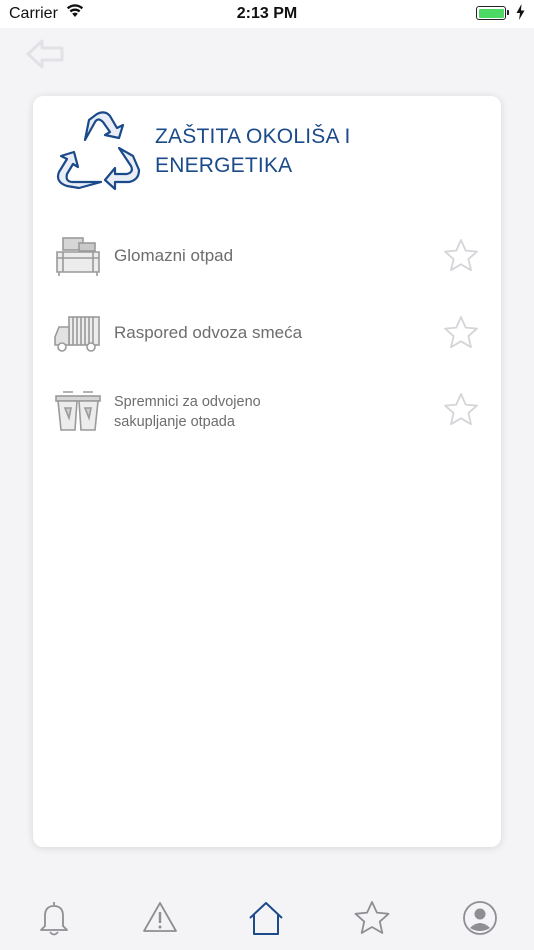 The image size is (534, 950). What do you see at coordinates (77, 334) in the screenshot?
I see `garbage-truck-icon` at bounding box center [77, 334].